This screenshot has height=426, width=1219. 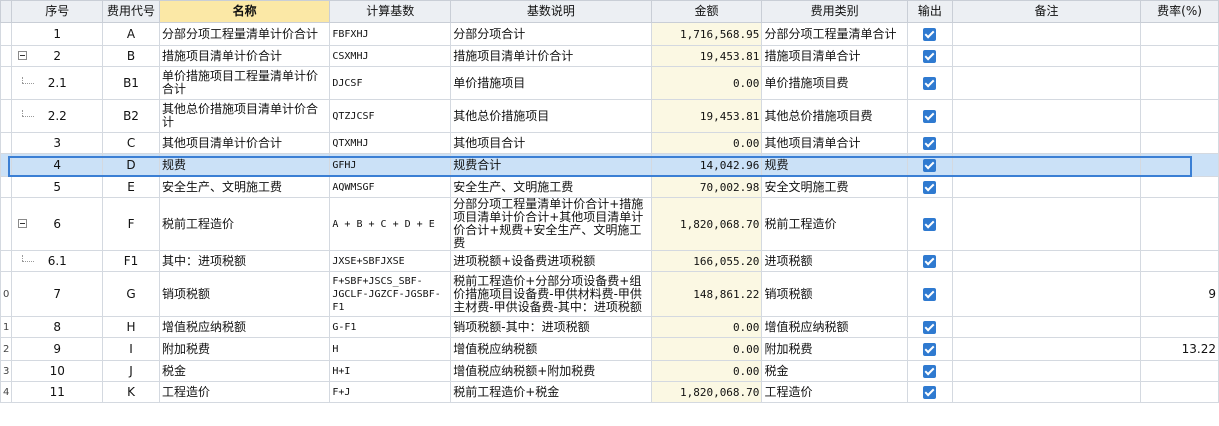 I want to click on seq-cell: 1, so click(x=57, y=34).